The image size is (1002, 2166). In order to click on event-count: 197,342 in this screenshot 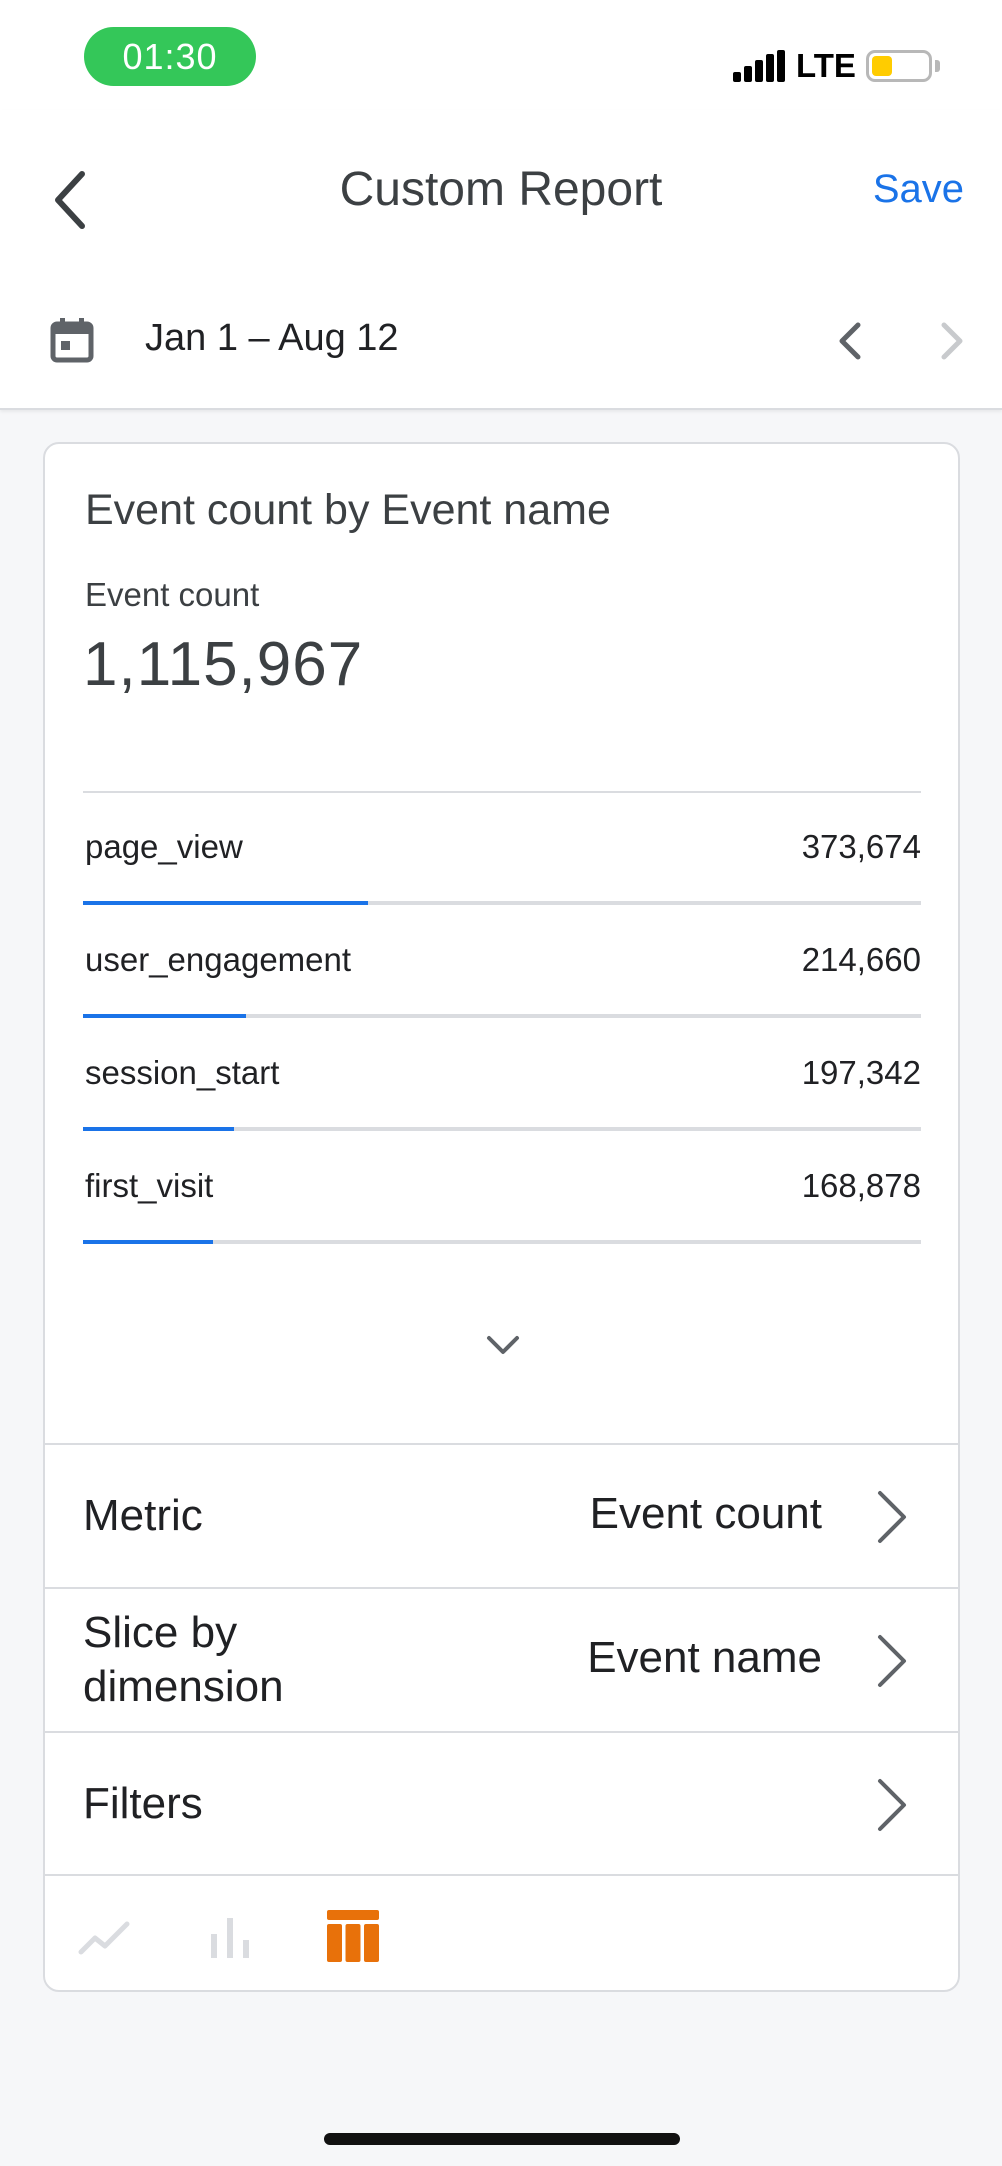, I will do `click(861, 1072)`.